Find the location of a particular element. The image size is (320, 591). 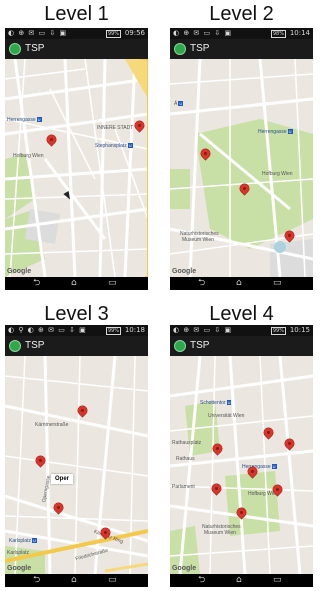

level-title: Level 4 is located at coordinates (241, 314).